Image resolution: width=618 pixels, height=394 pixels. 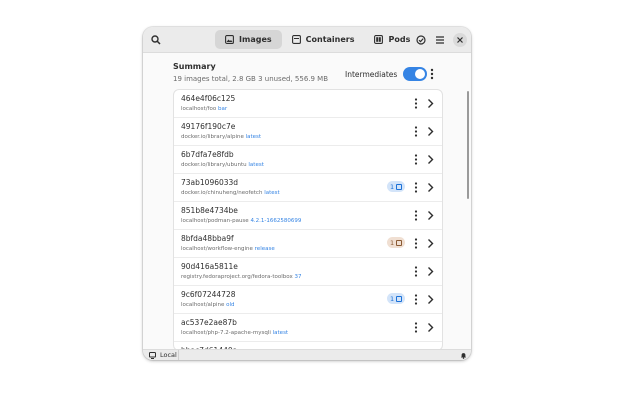 What do you see at coordinates (379, 39) in the screenshot?
I see `pod-icon` at bounding box center [379, 39].